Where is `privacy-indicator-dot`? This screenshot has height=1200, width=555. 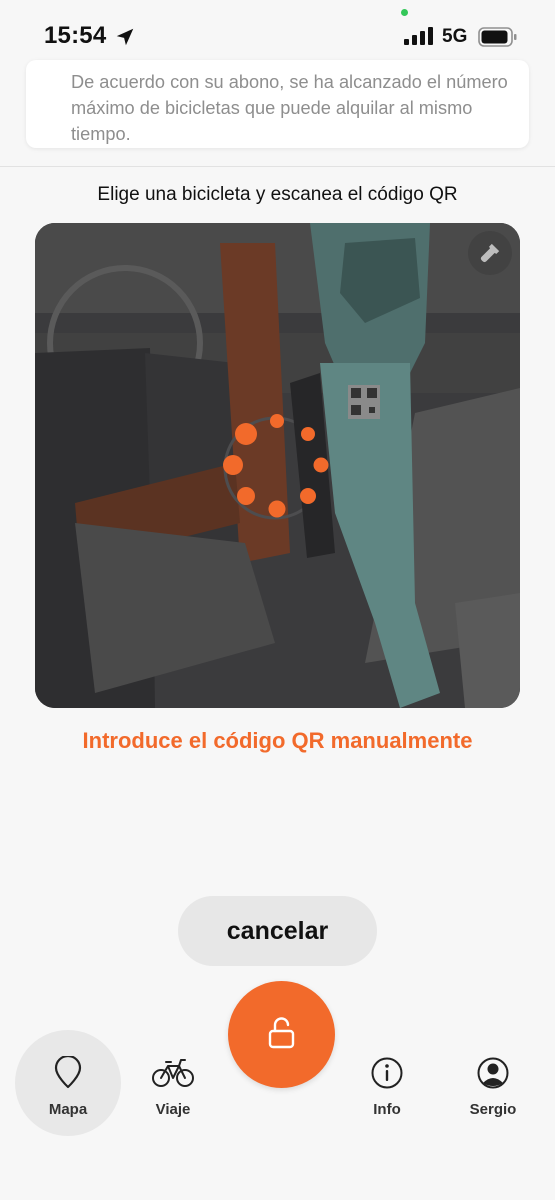
privacy-indicator-dot is located at coordinates (404, 12).